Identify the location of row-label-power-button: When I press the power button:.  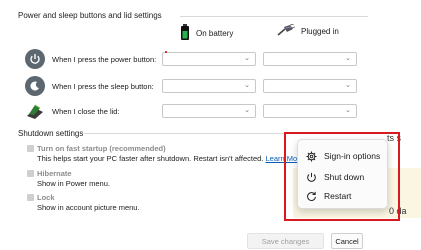
(104, 59).